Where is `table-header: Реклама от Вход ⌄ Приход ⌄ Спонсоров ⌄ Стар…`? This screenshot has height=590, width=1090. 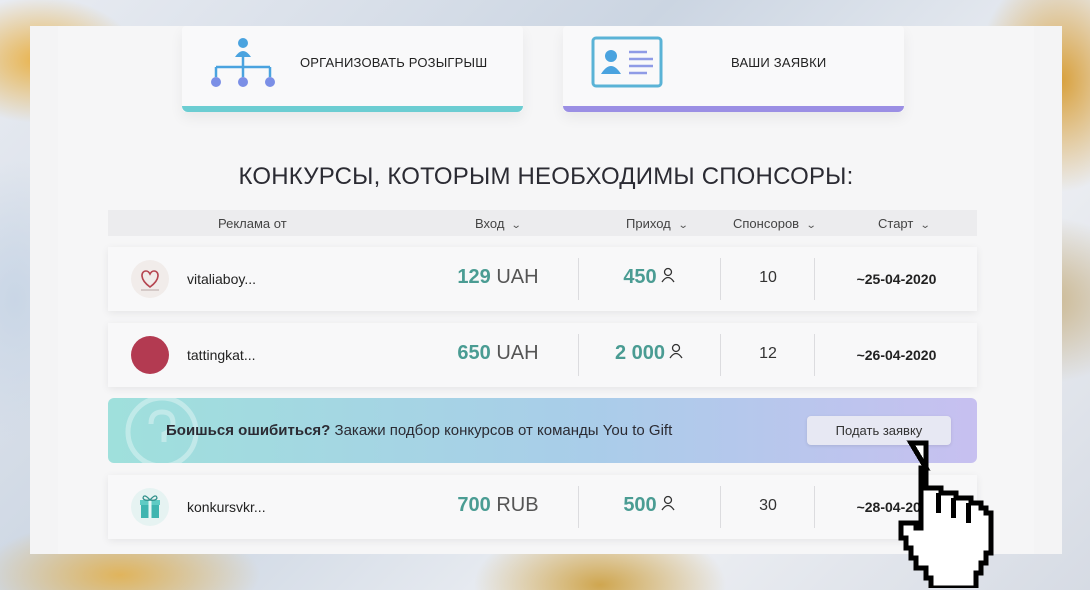 table-header: Реклама от Вход ⌄ Приход ⌄ Спонсоров ⌄ Стар… is located at coordinates (542, 223).